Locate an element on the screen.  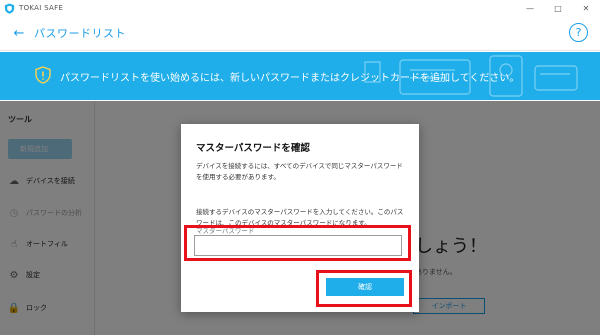
back-arrow-icon: ← is located at coordinates (19, 33).